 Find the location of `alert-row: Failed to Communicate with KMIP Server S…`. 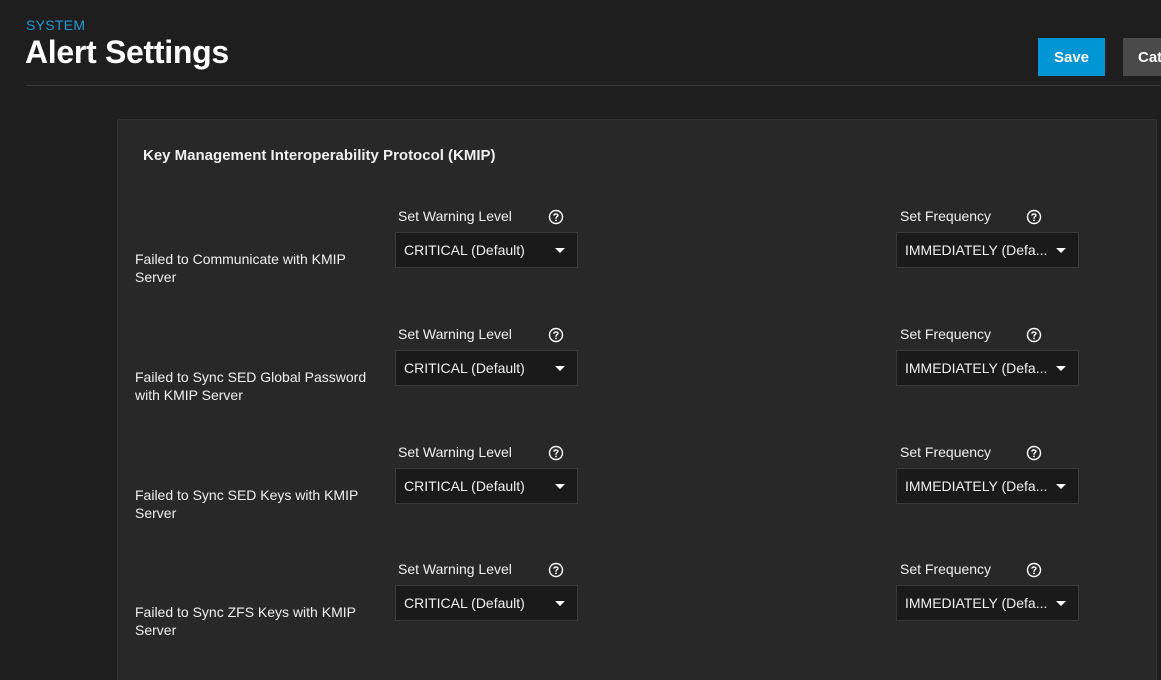

alert-row: Failed to Communicate with KMIP Server S… is located at coordinates (637, 263).